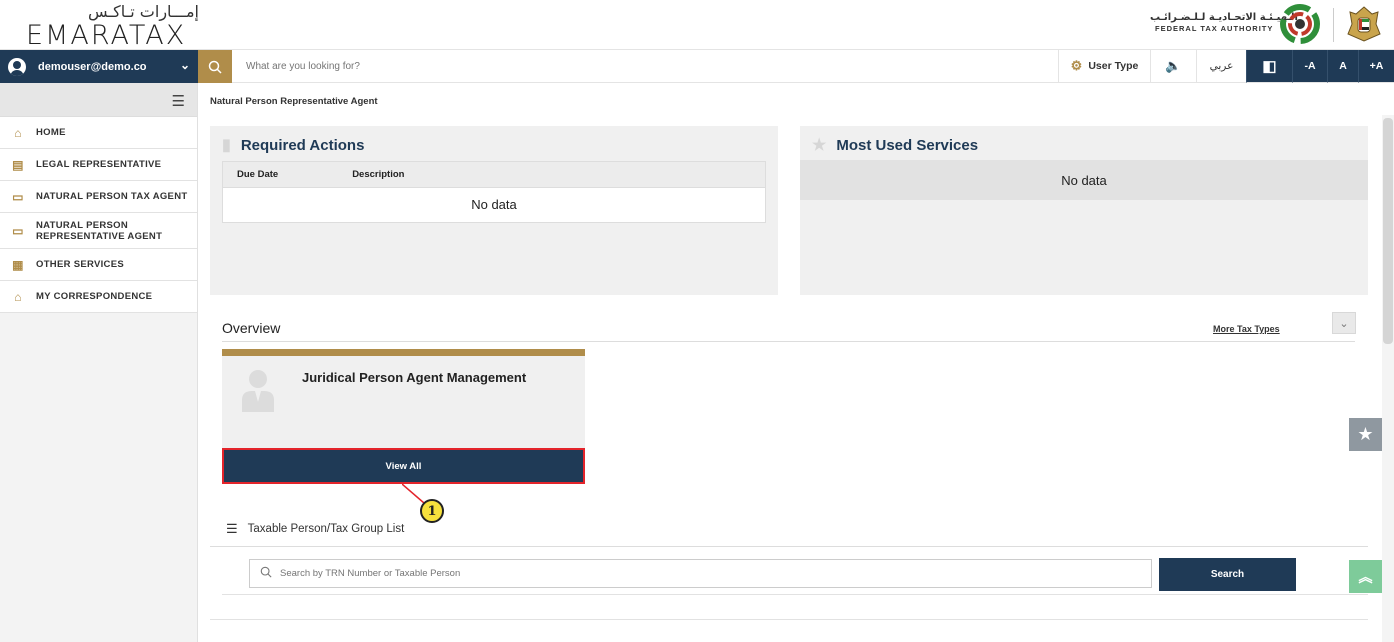  I want to click on font-increase-button: +A, so click(1376, 66).